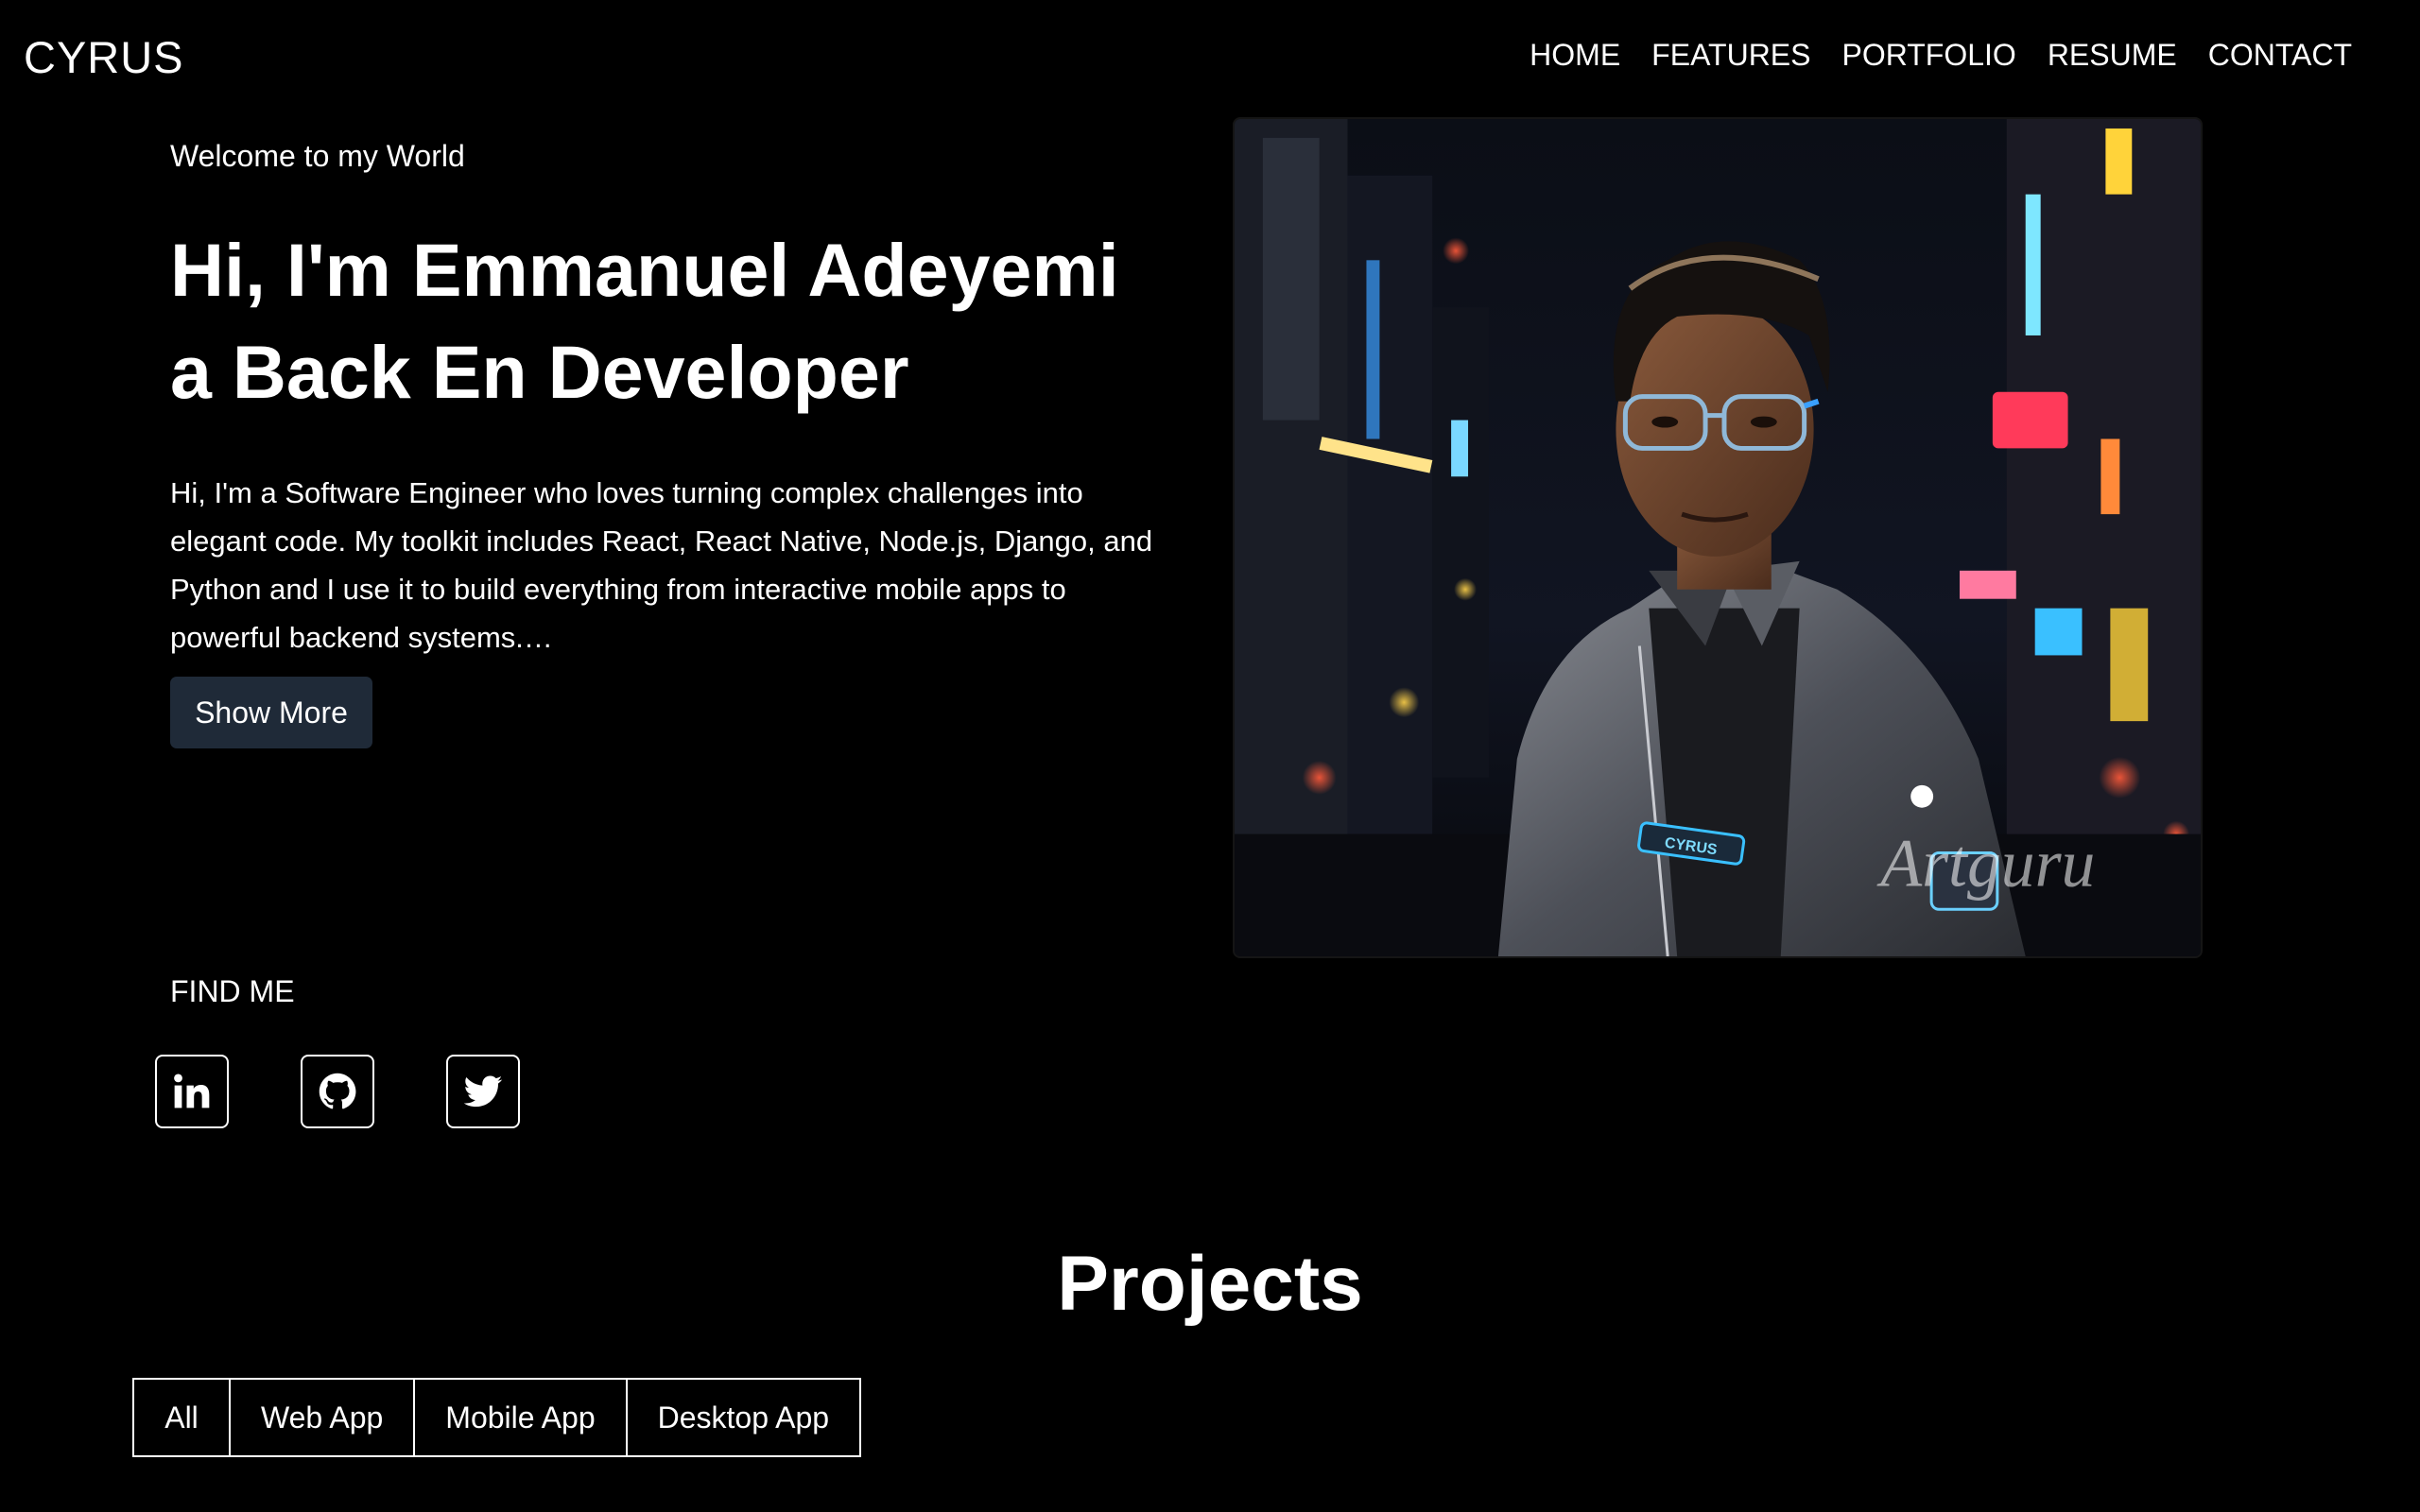 The image size is (2420, 1512). I want to click on show-more-button: Show More, so click(271, 712).